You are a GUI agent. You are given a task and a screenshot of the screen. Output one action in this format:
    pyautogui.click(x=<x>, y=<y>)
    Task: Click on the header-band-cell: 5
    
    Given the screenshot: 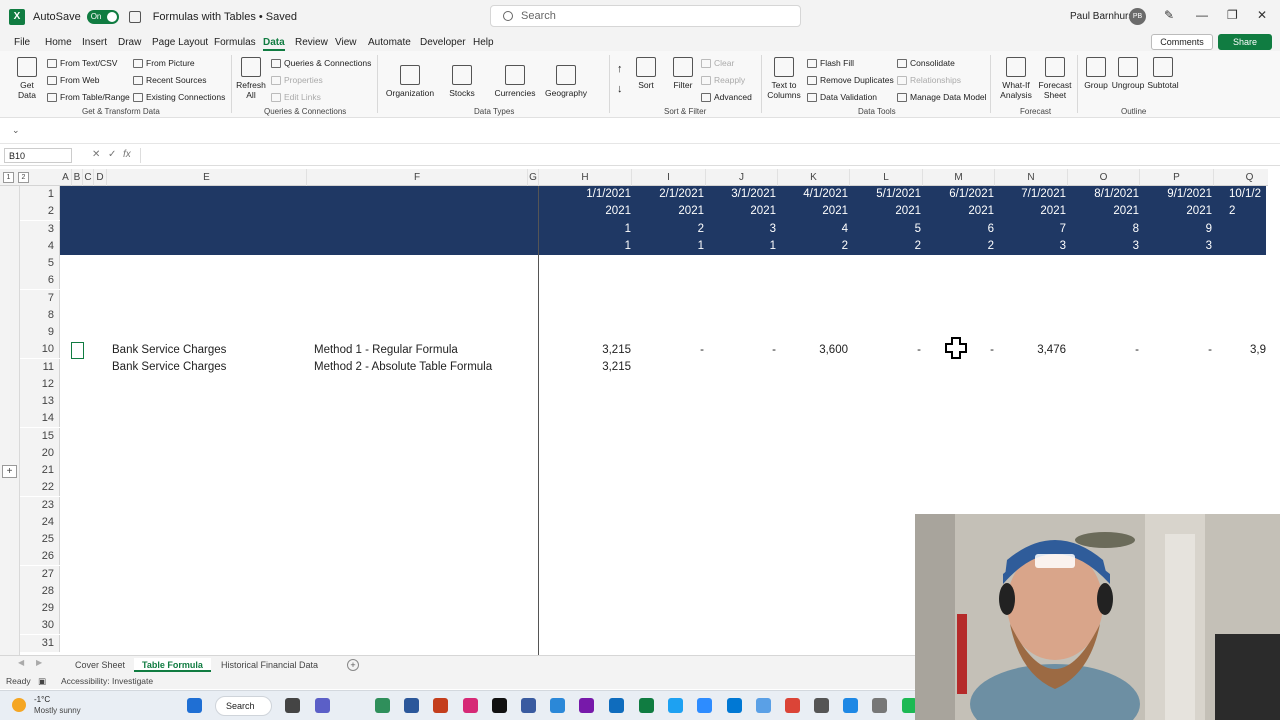 What is the action you would take?
    pyautogui.click(x=881, y=229)
    